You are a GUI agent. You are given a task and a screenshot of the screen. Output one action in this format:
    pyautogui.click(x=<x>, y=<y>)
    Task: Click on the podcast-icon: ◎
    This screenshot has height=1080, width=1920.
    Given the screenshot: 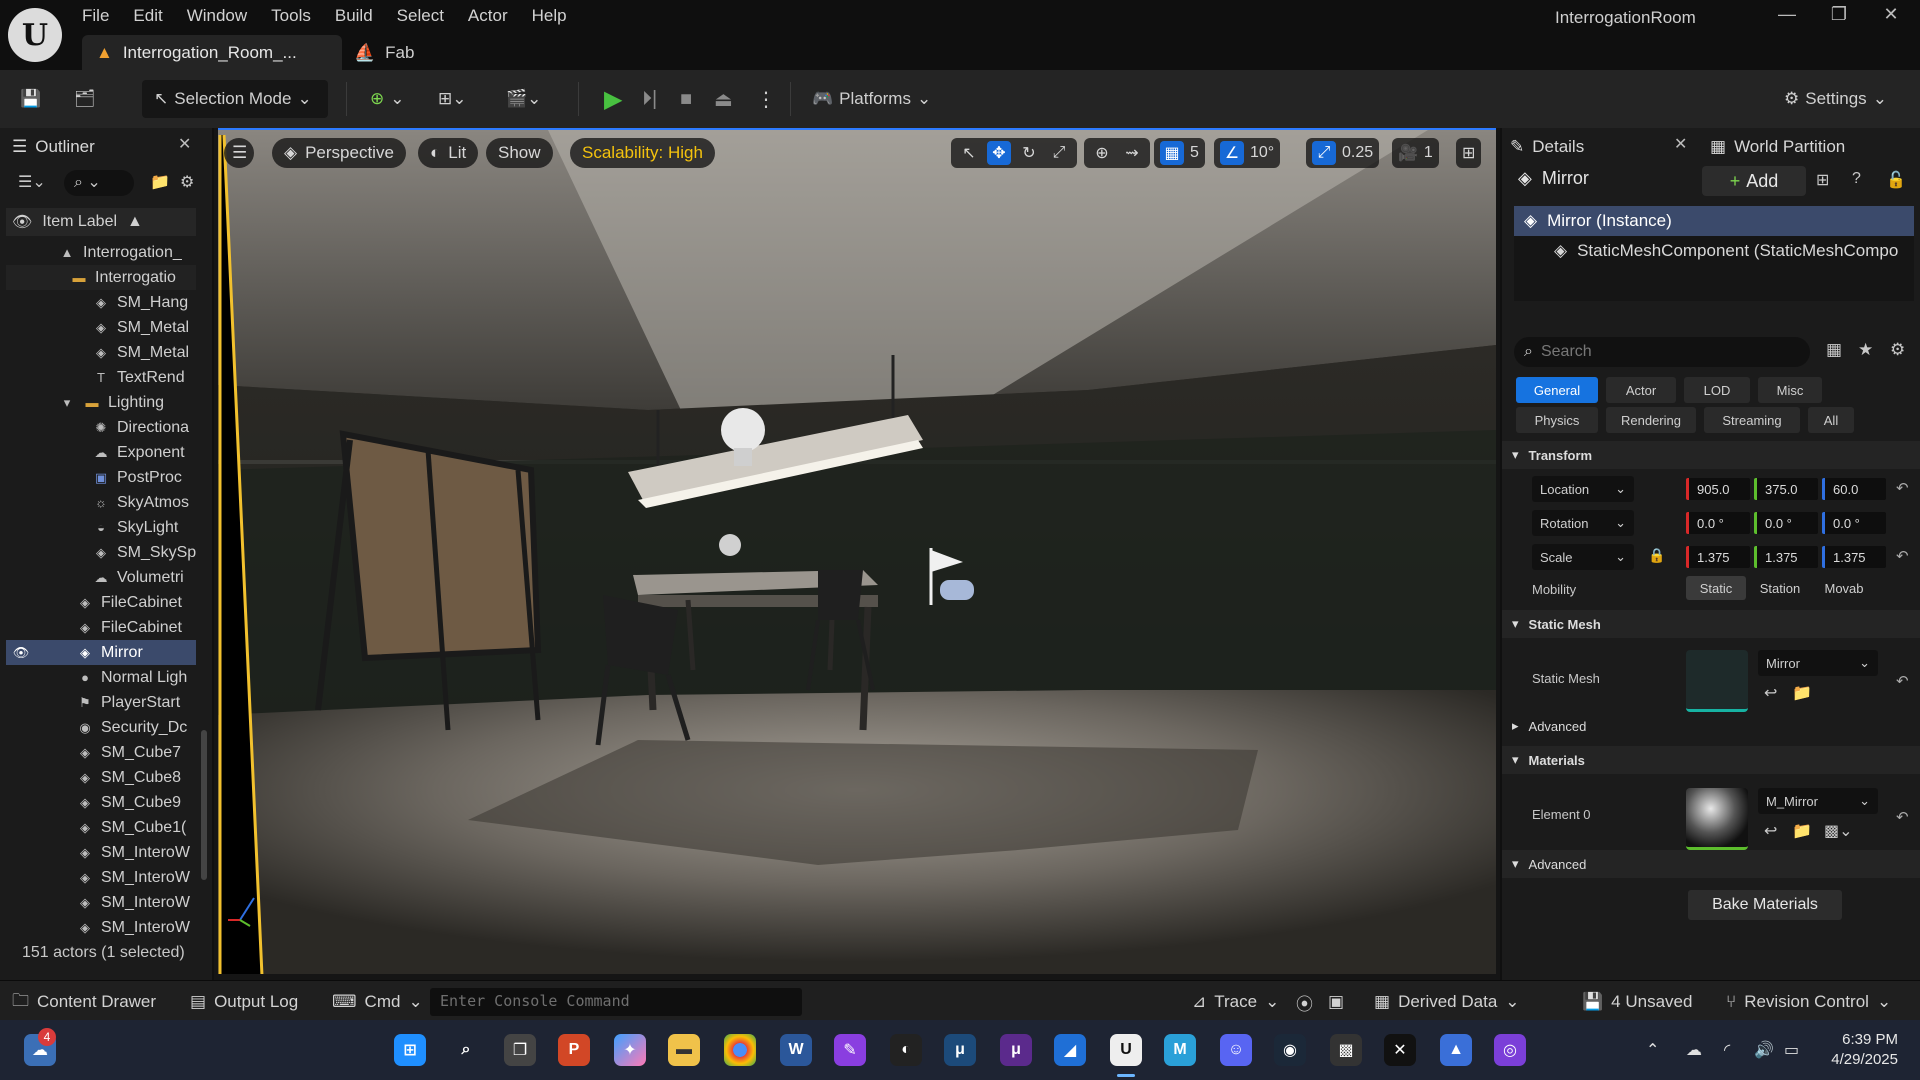 What is the action you would take?
    pyautogui.click(x=1510, y=1050)
    